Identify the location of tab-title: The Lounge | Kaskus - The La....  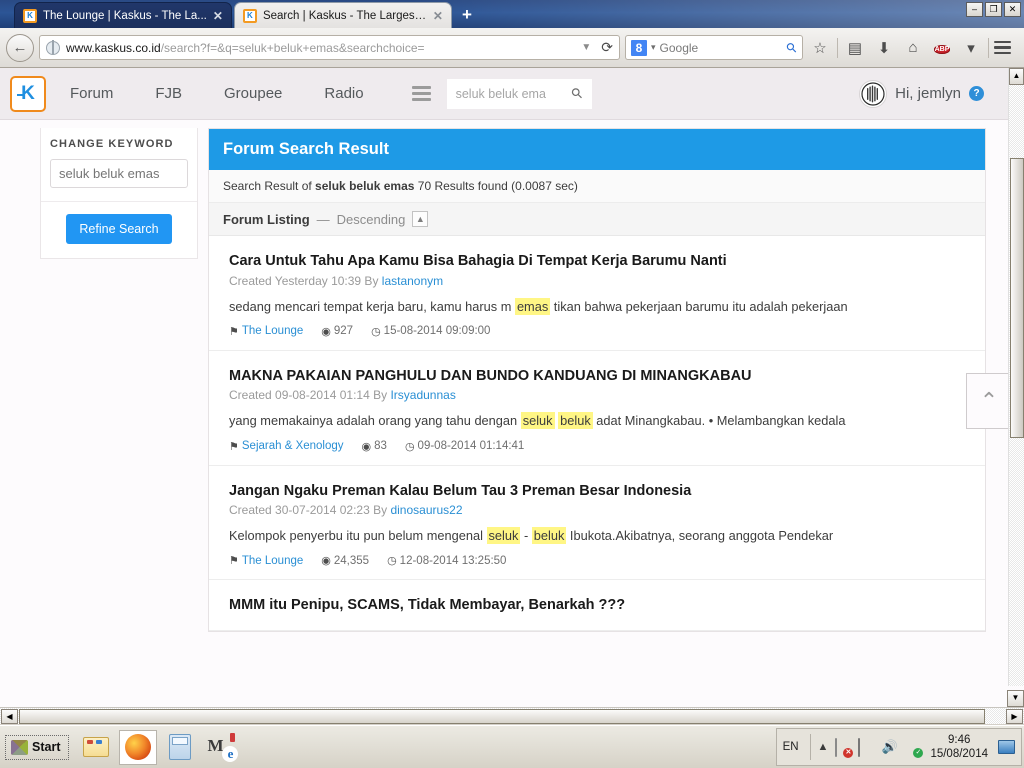
(125, 15).